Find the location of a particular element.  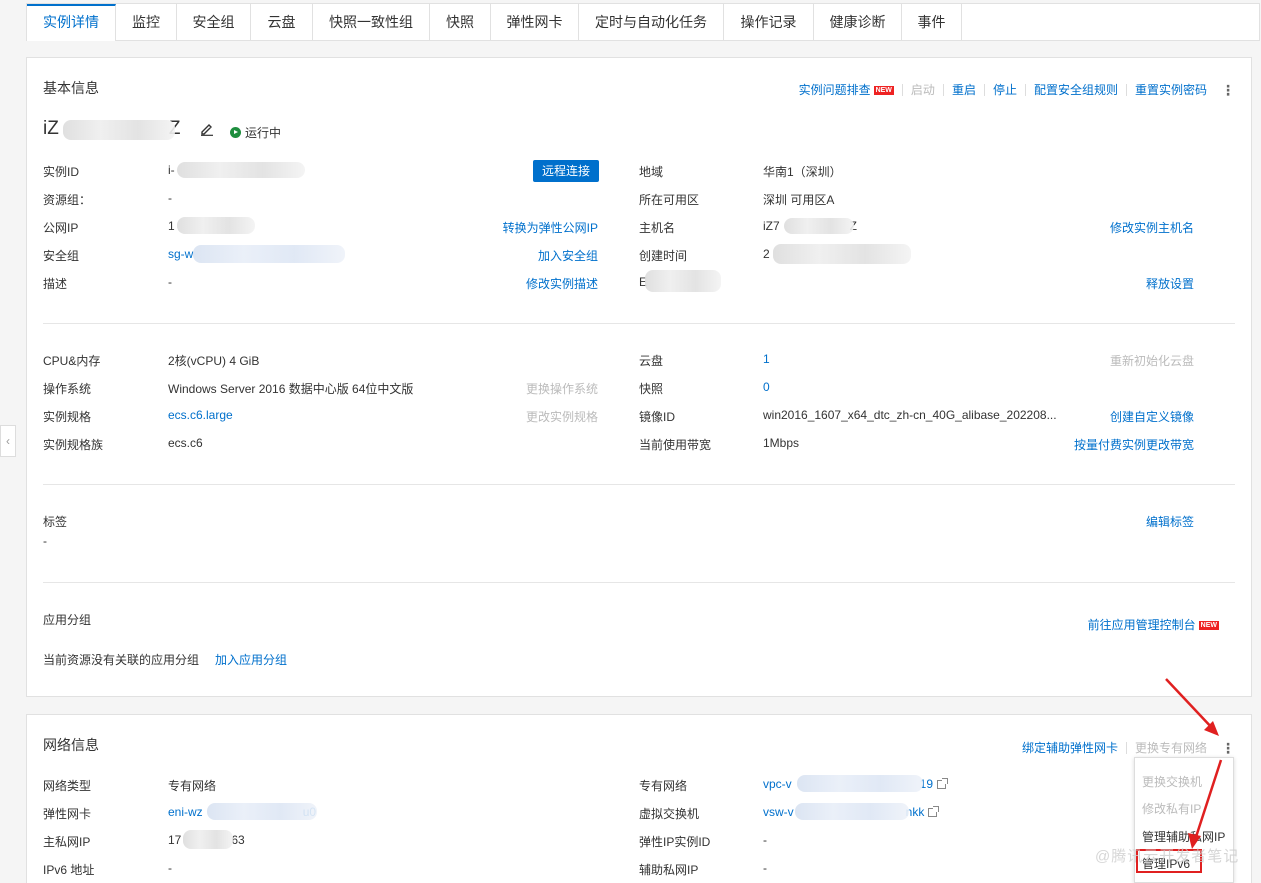

watermark: @腾讯云开发者笔记 is located at coordinates (1167, 856).